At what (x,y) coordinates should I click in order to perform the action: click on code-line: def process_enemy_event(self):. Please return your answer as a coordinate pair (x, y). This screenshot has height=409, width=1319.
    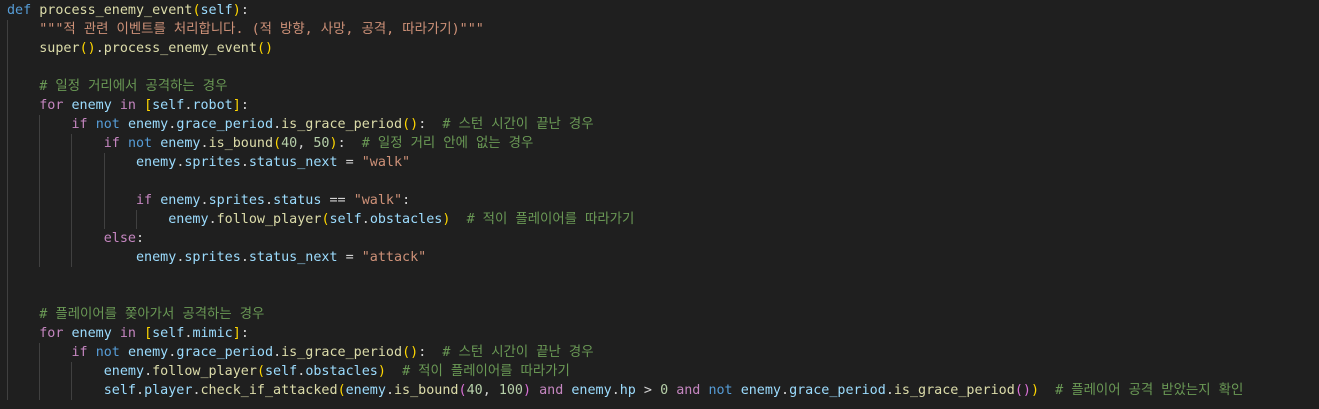
    Looking at the image, I should click on (128, 10).